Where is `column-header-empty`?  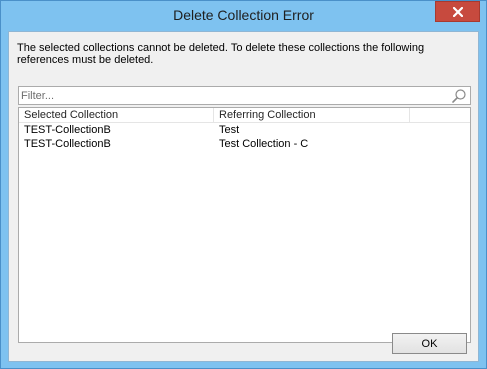 column-header-empty is located at coordinates (440, 115).